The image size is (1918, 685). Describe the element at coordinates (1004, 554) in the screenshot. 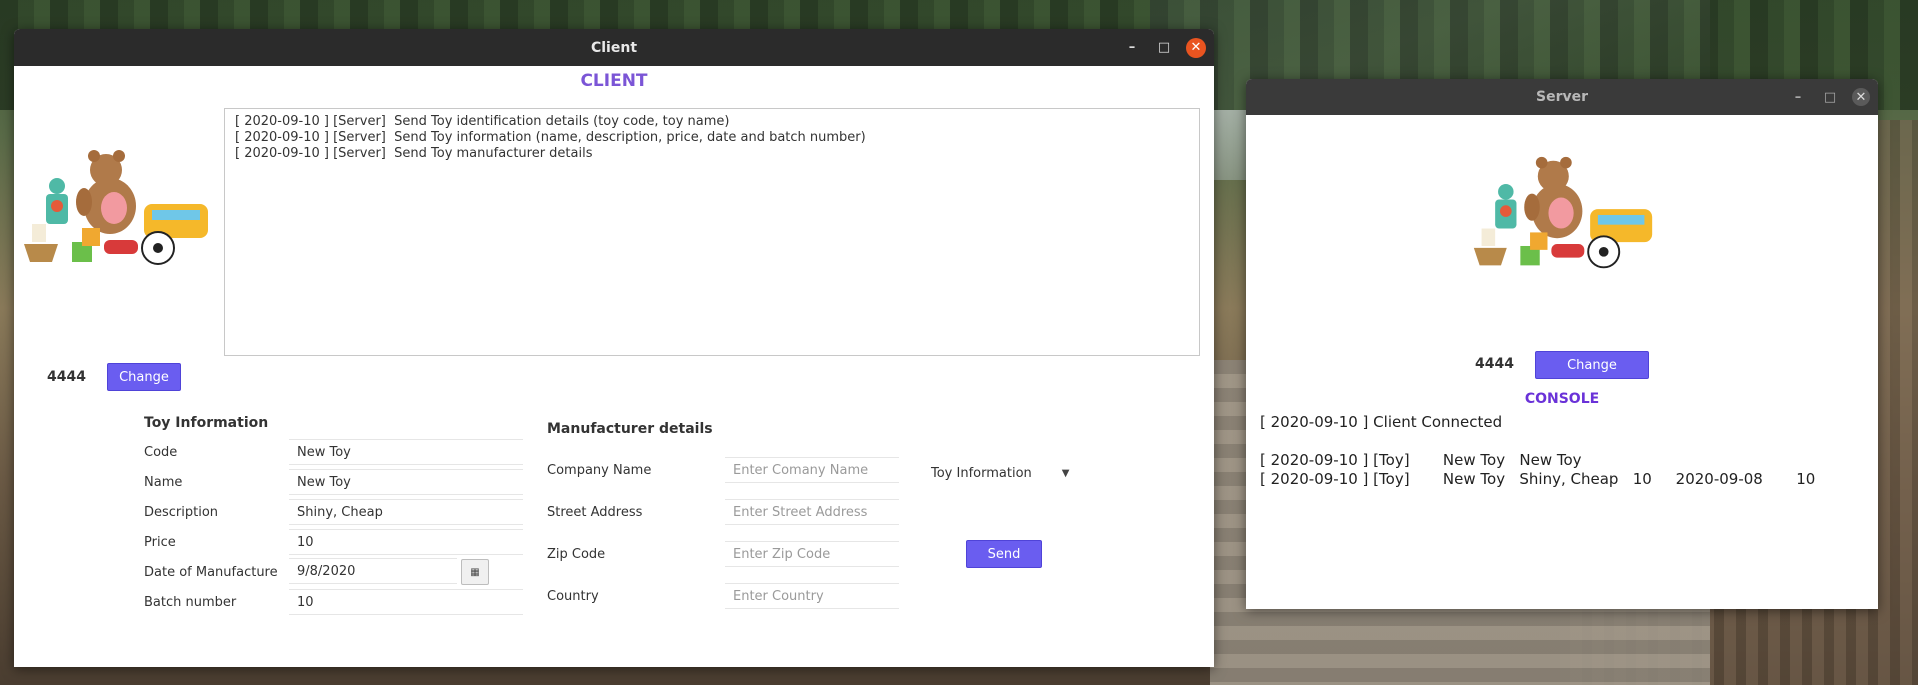

I see `send-button: Send` at that location.